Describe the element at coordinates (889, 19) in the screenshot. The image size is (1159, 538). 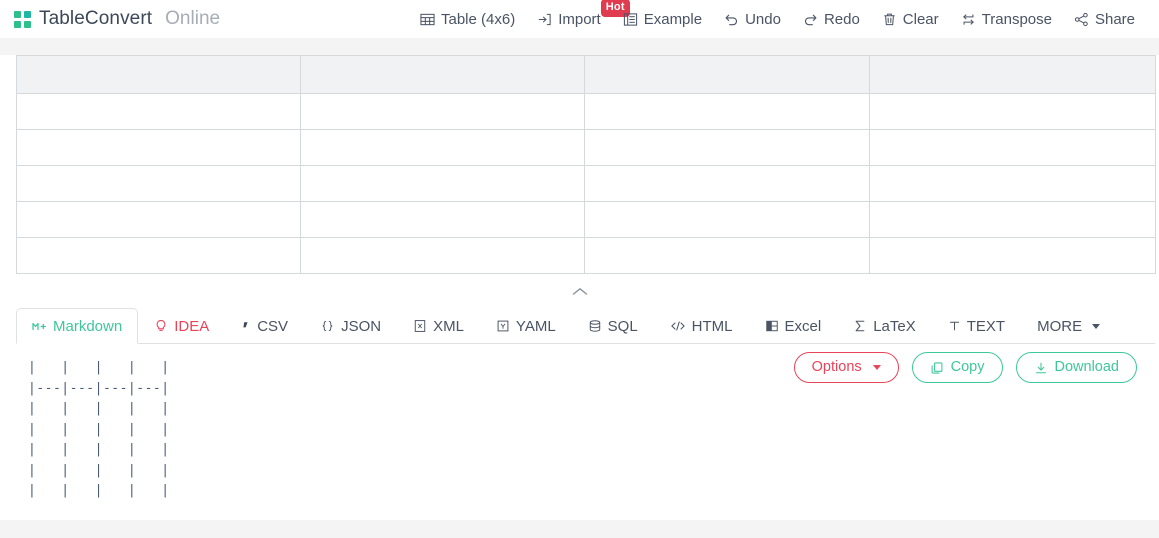
I see `trash-can-icon` at that location.